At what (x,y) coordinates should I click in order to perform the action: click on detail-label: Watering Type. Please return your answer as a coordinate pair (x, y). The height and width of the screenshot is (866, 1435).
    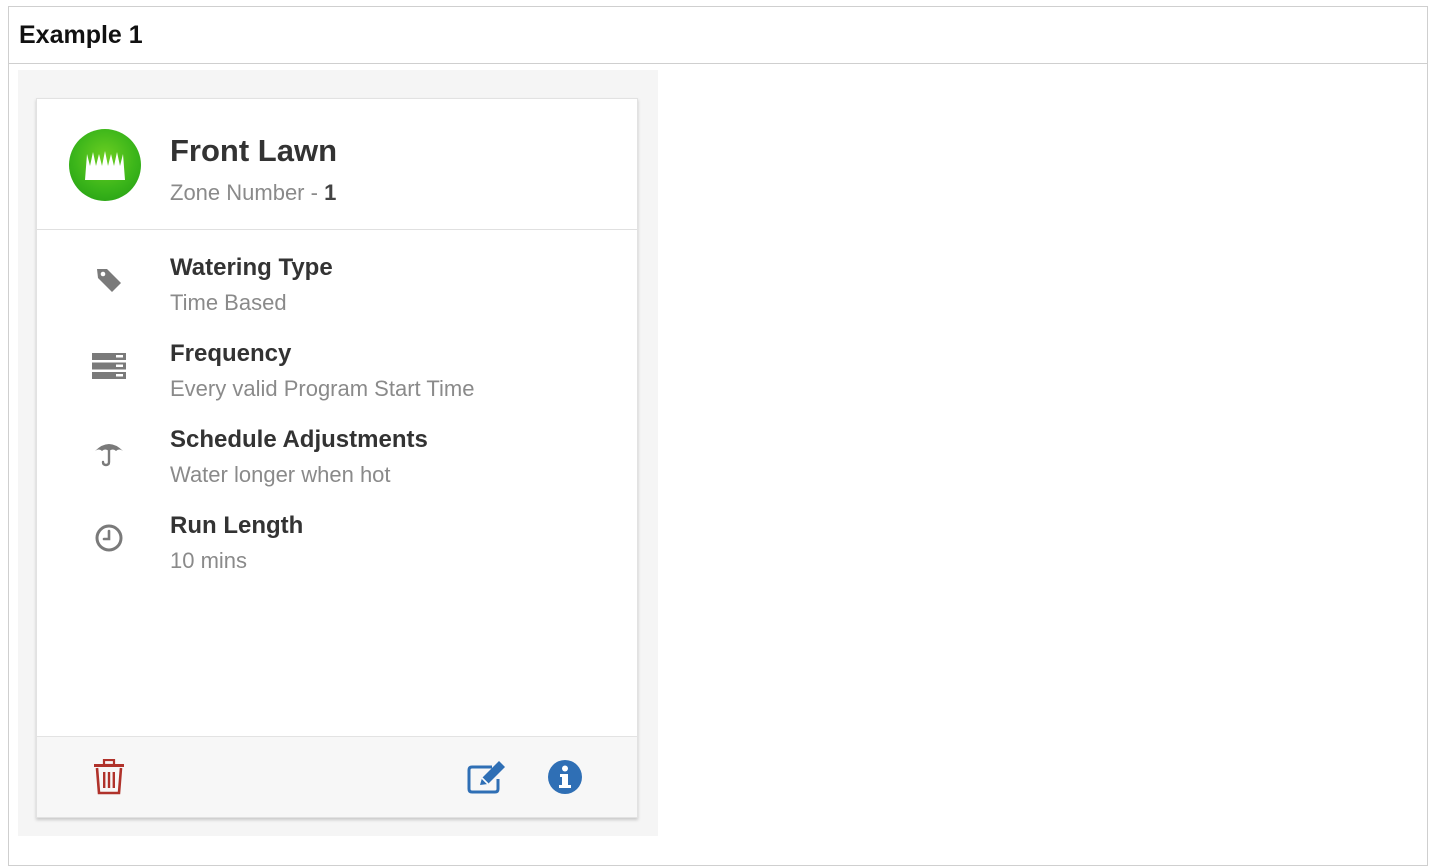
    Looking at the image, I should click on (251, 267).